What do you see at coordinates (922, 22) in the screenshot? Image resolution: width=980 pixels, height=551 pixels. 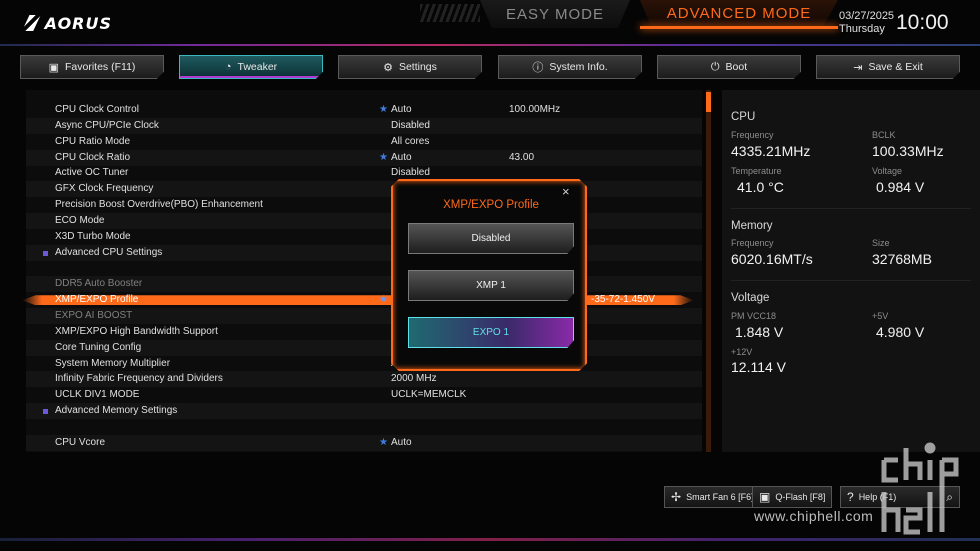 I see `clock-display: 10:00` at bounding box center [922, 22].